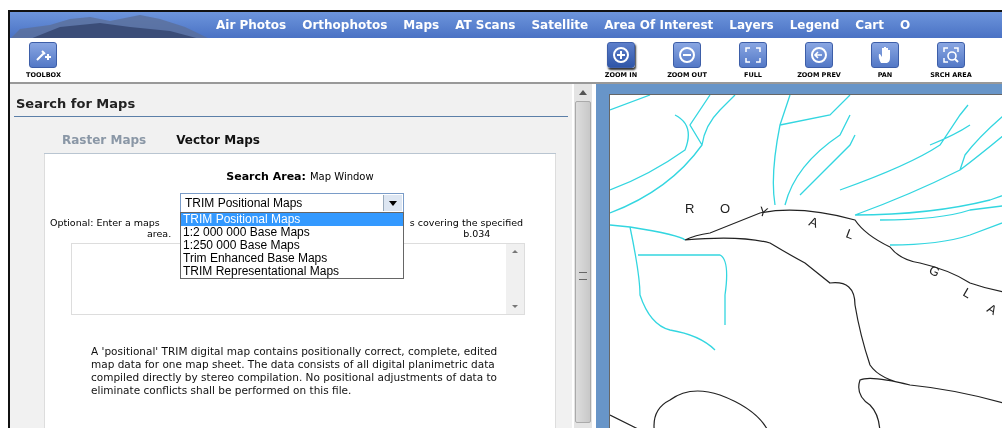  Describe the element at coordinates (292, 245) in the screenshot. I see `dropdown-option: 1:250 000 Base Maps` at that location.